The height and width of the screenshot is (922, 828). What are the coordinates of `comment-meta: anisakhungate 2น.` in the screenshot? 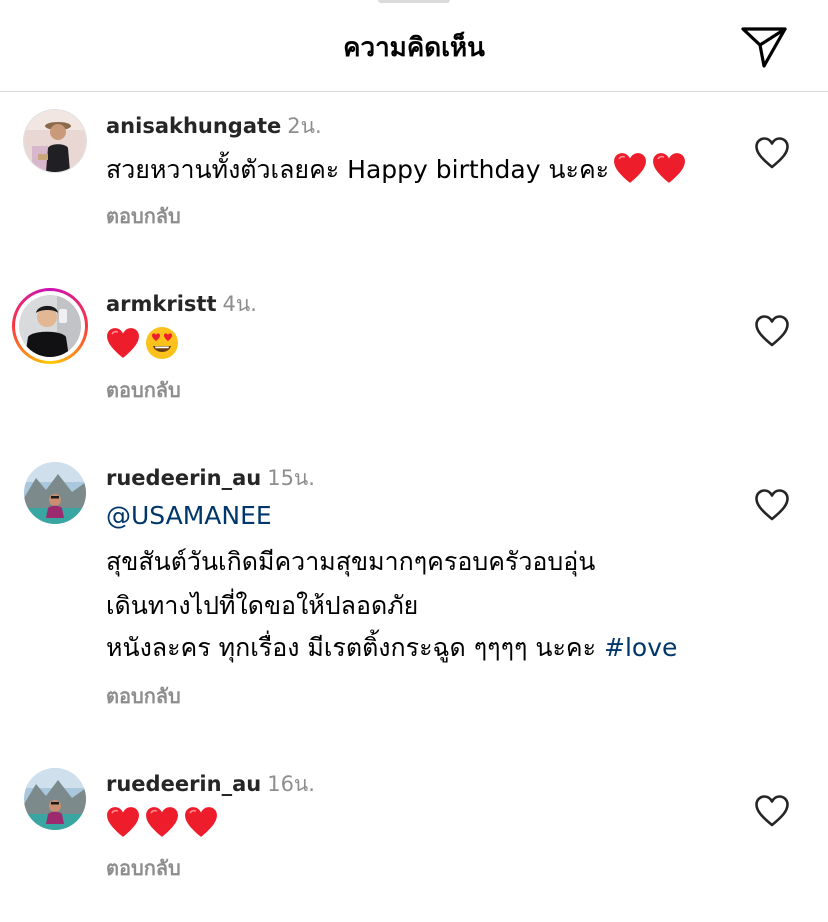 It's located at (214, 126).